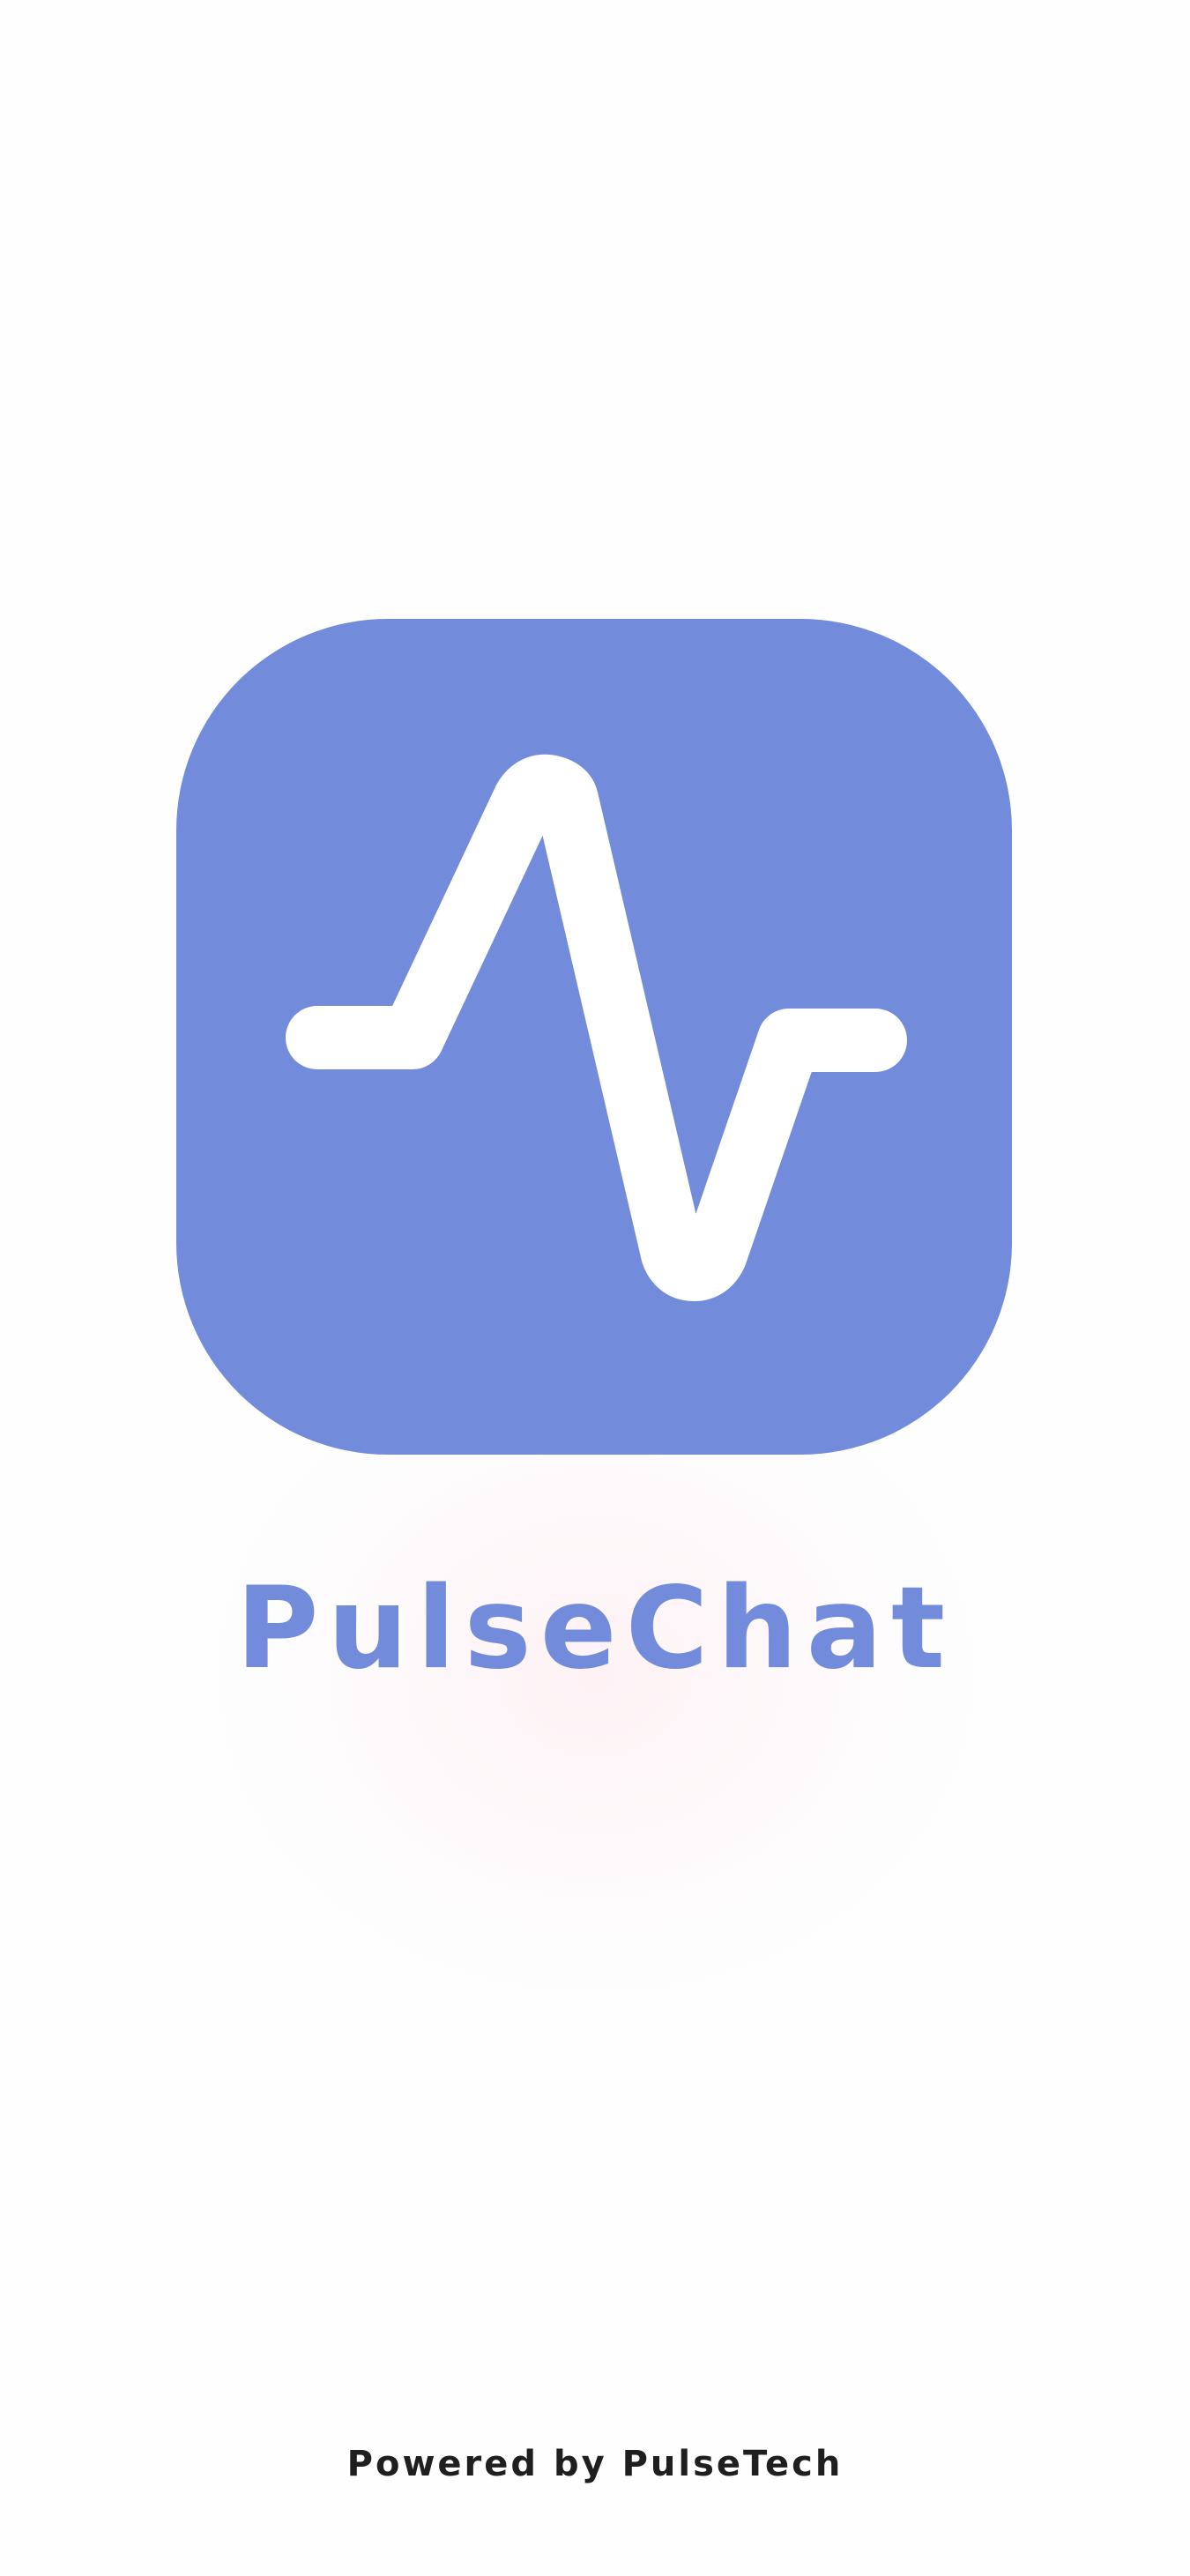  I want to click on app-name: PulseChat, so click(595, 1629).